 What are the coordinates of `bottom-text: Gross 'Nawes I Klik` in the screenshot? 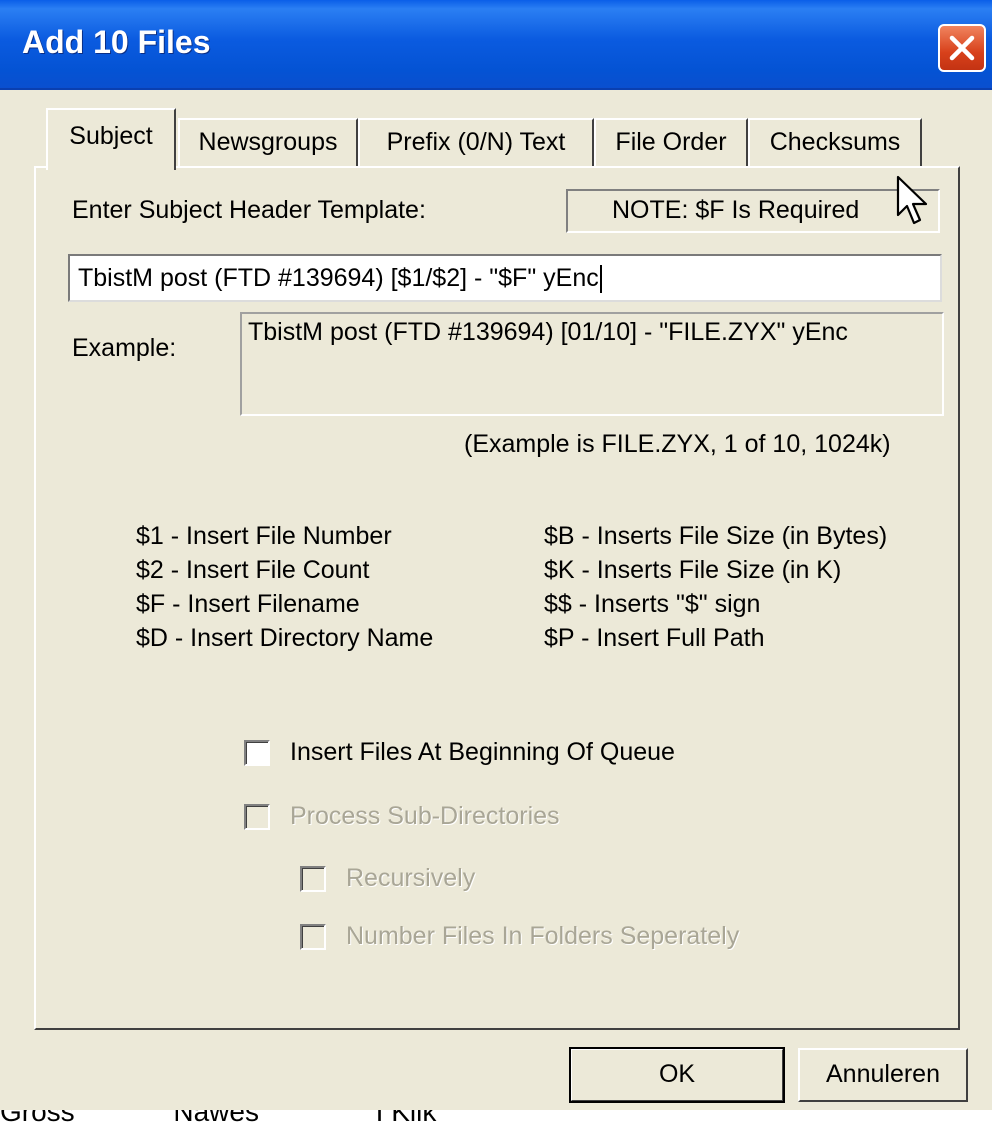 It's located at (218, 1118).